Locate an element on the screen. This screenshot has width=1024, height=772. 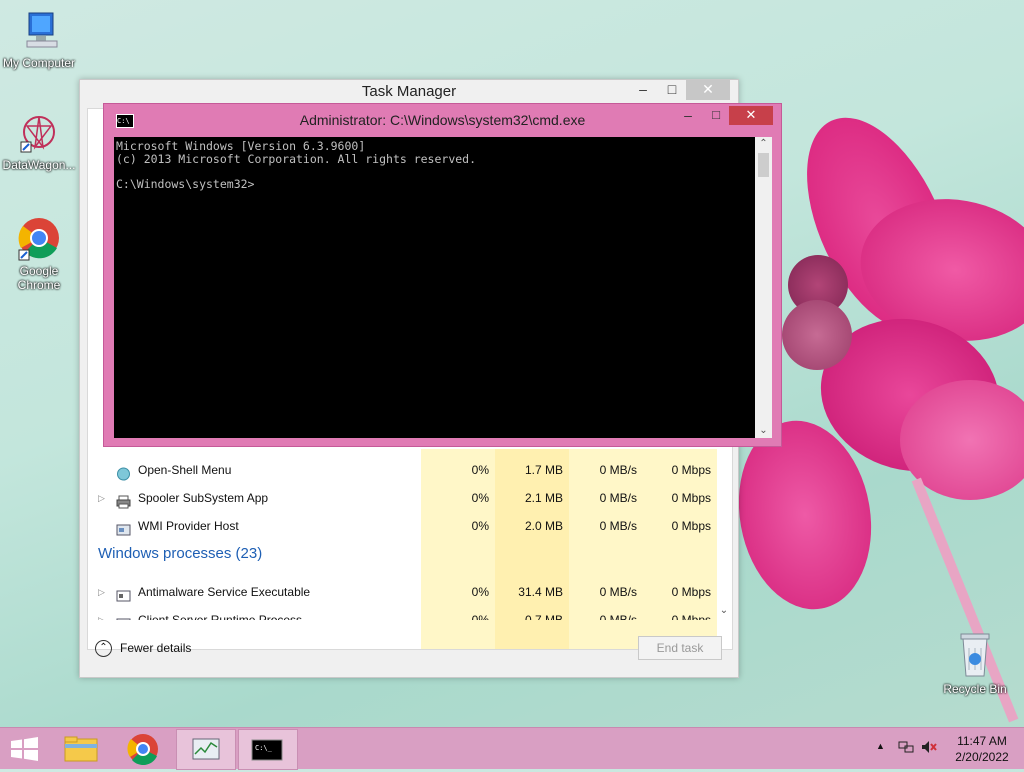
desktop-icon-my-computer: My Computer is located at coordinates (39, 40).